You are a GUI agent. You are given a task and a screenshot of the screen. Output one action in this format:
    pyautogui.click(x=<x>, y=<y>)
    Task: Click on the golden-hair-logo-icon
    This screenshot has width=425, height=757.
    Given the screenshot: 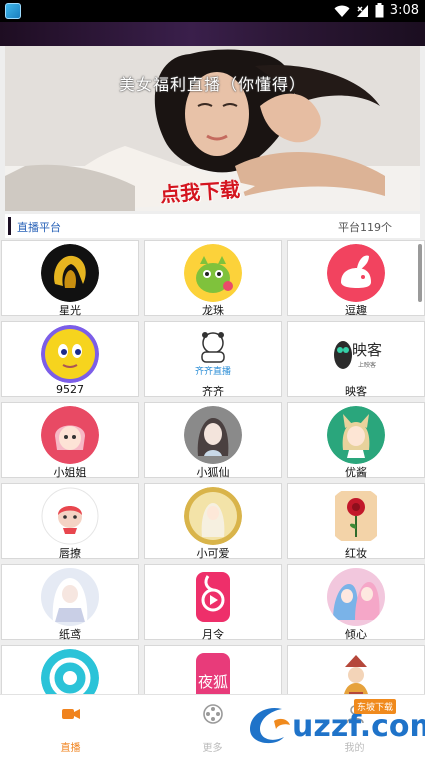 What is the action you would take?
    pyautogui.click(x=70, y=273)
    